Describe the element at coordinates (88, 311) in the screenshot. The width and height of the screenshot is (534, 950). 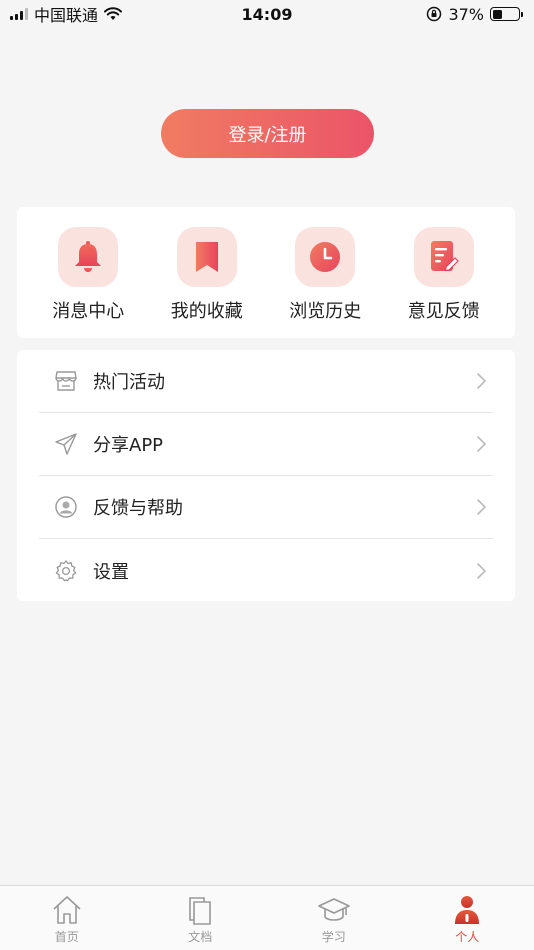
I see `quick-label: 消息中心` at that location.